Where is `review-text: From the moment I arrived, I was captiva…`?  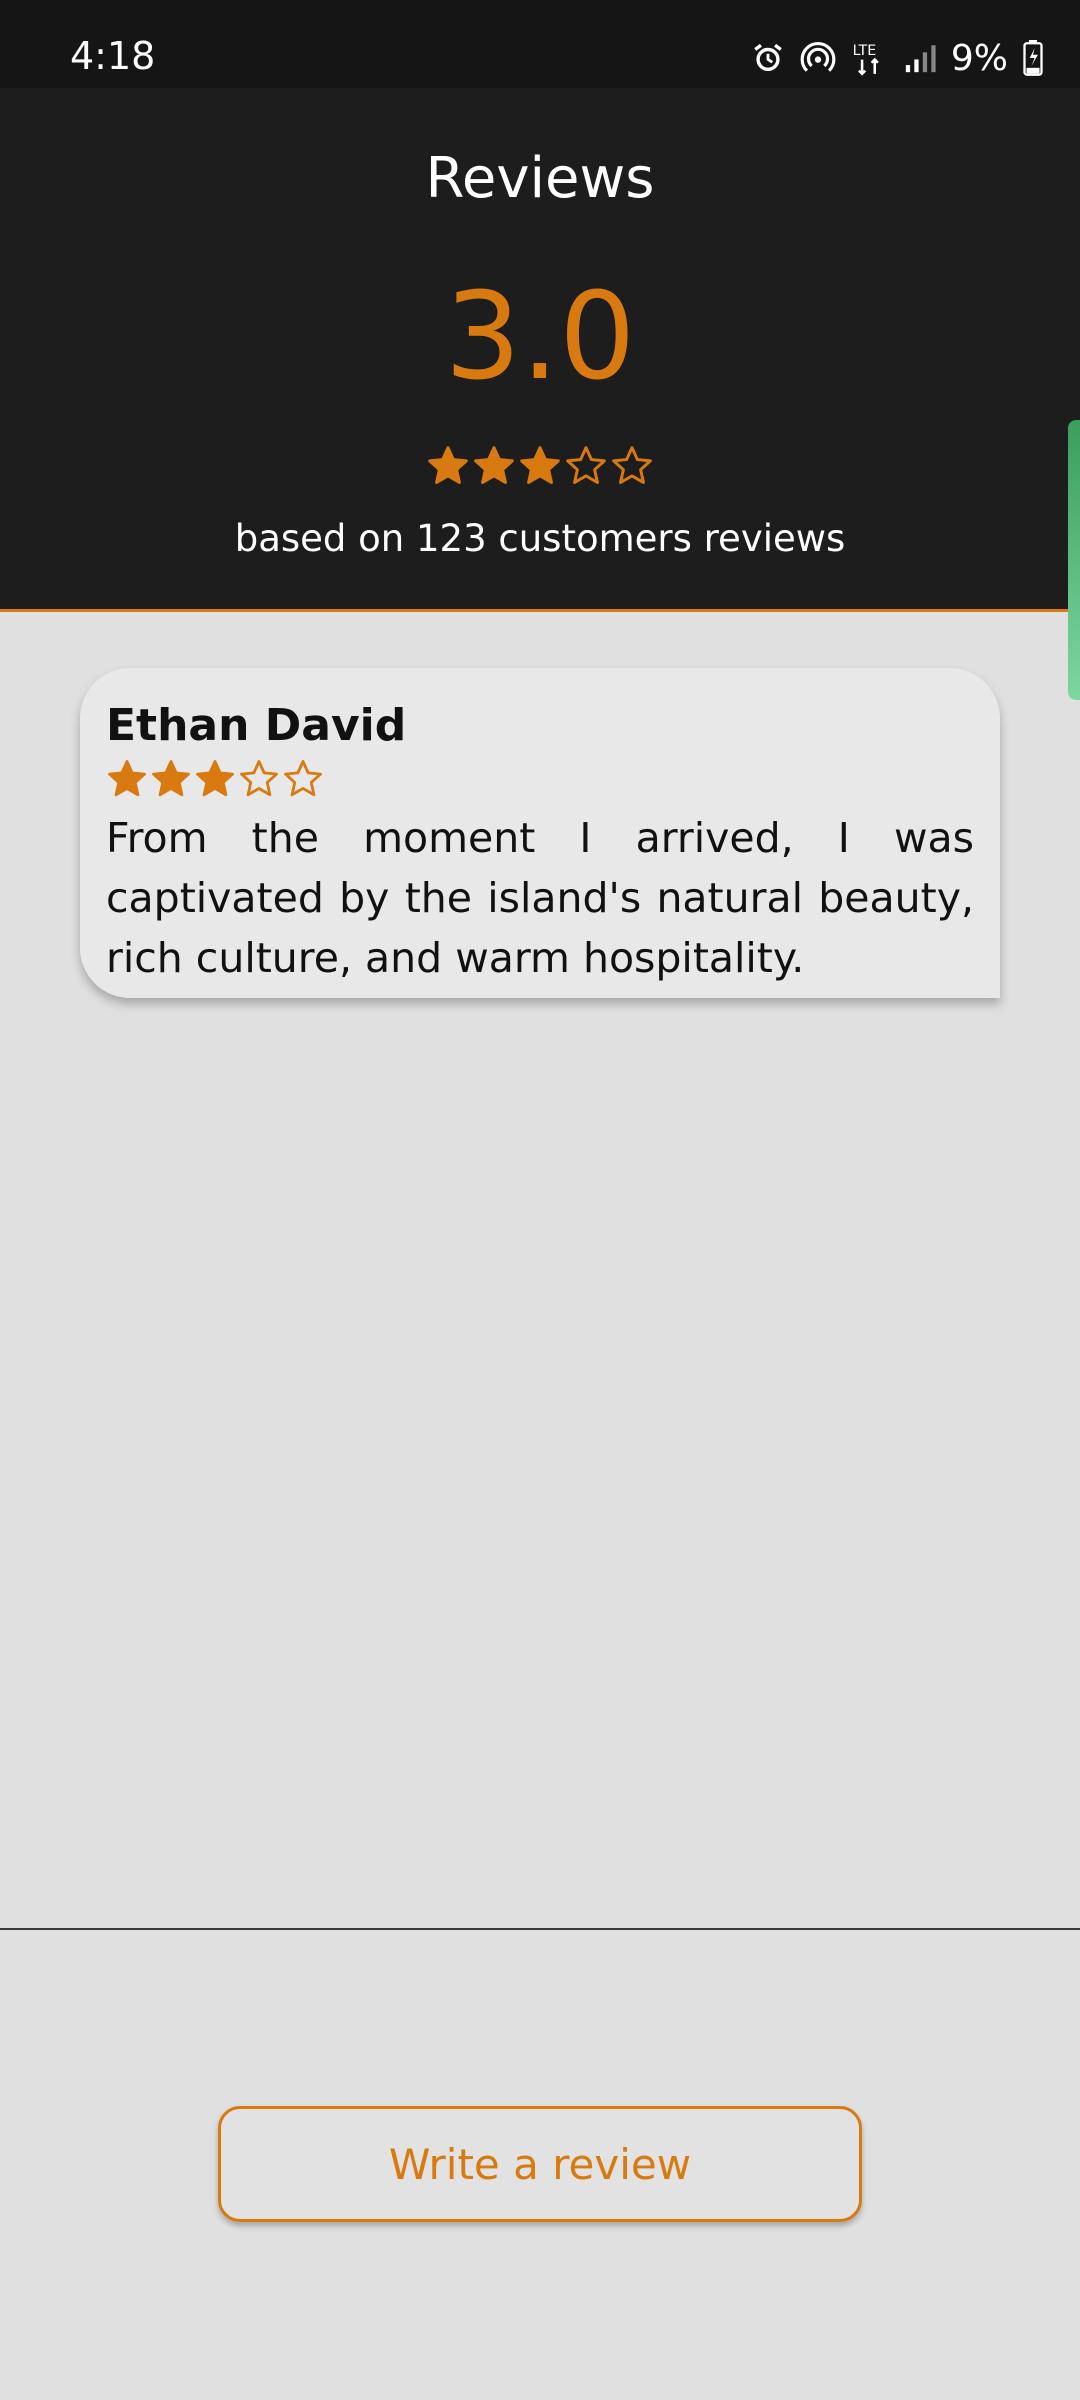
review-text: From the moment I arrived, I was captiva… is located at coordinates (540, 898).